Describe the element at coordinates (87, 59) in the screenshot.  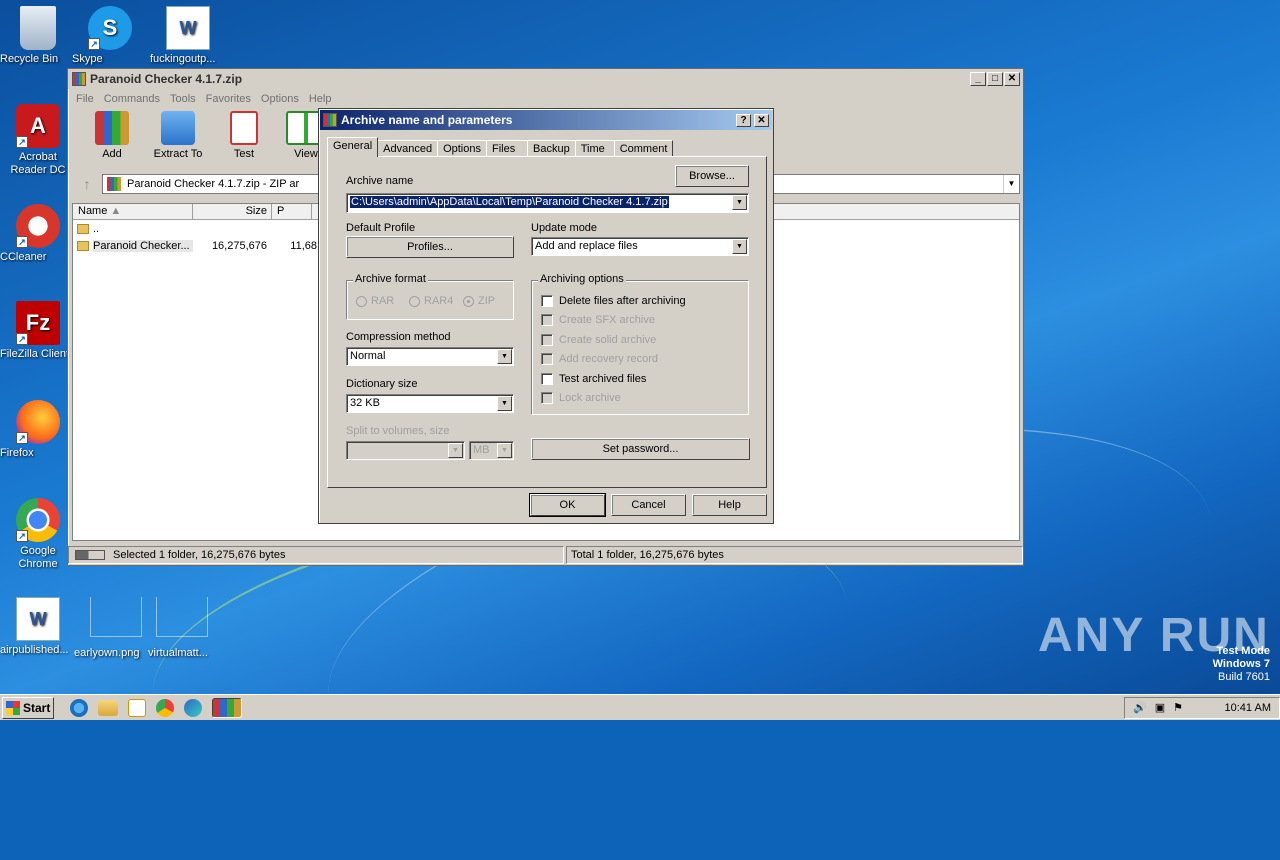
I see `desktop-icon-label: Skype` at that location.